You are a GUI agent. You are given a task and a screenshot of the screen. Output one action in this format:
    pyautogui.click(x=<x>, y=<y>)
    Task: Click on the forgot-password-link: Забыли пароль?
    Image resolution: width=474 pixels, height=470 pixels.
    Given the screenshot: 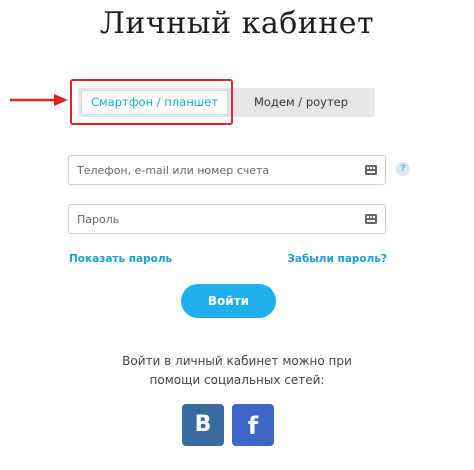 What is the action you would take?
    pyautogui.click(x=337, y=259)
    